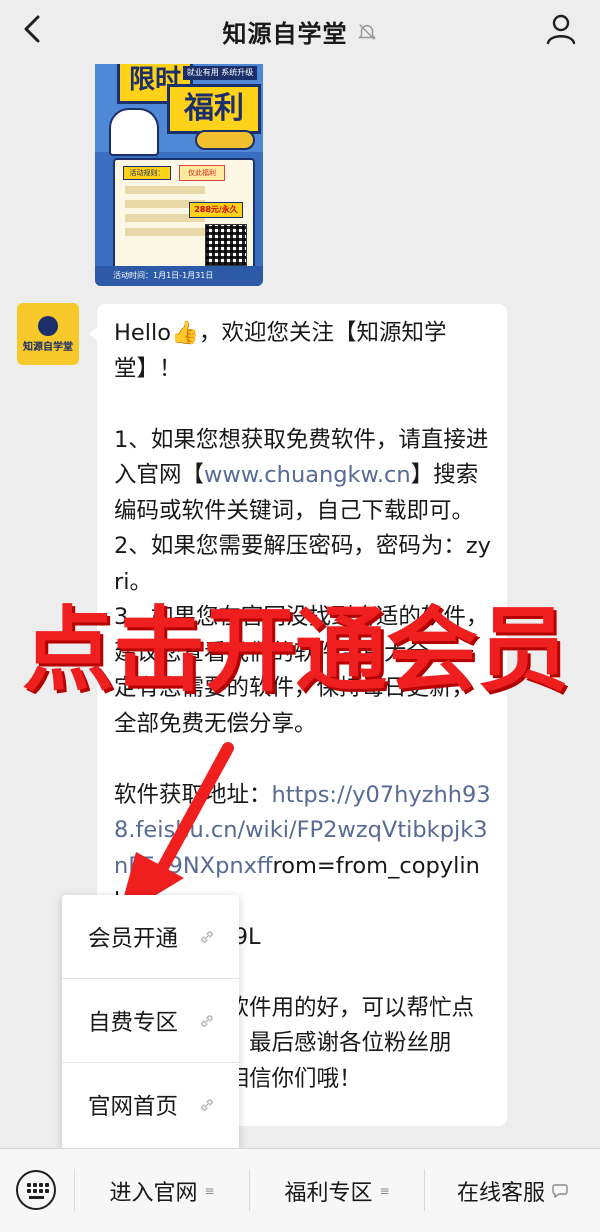 The image size is (600, 1232). What do you see at coordinates (560, 1190) in the screenshot?
I see `chat-bubble-icon` at bounding box center [560, 1190].